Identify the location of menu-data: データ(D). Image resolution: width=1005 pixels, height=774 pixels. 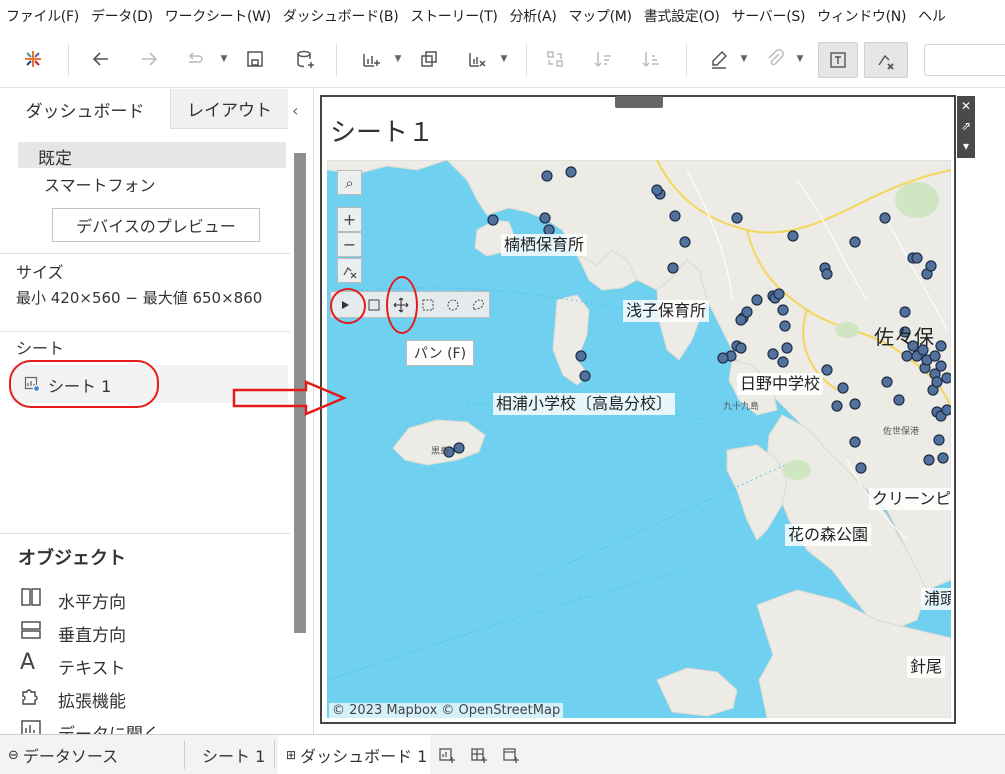
(122, 16).